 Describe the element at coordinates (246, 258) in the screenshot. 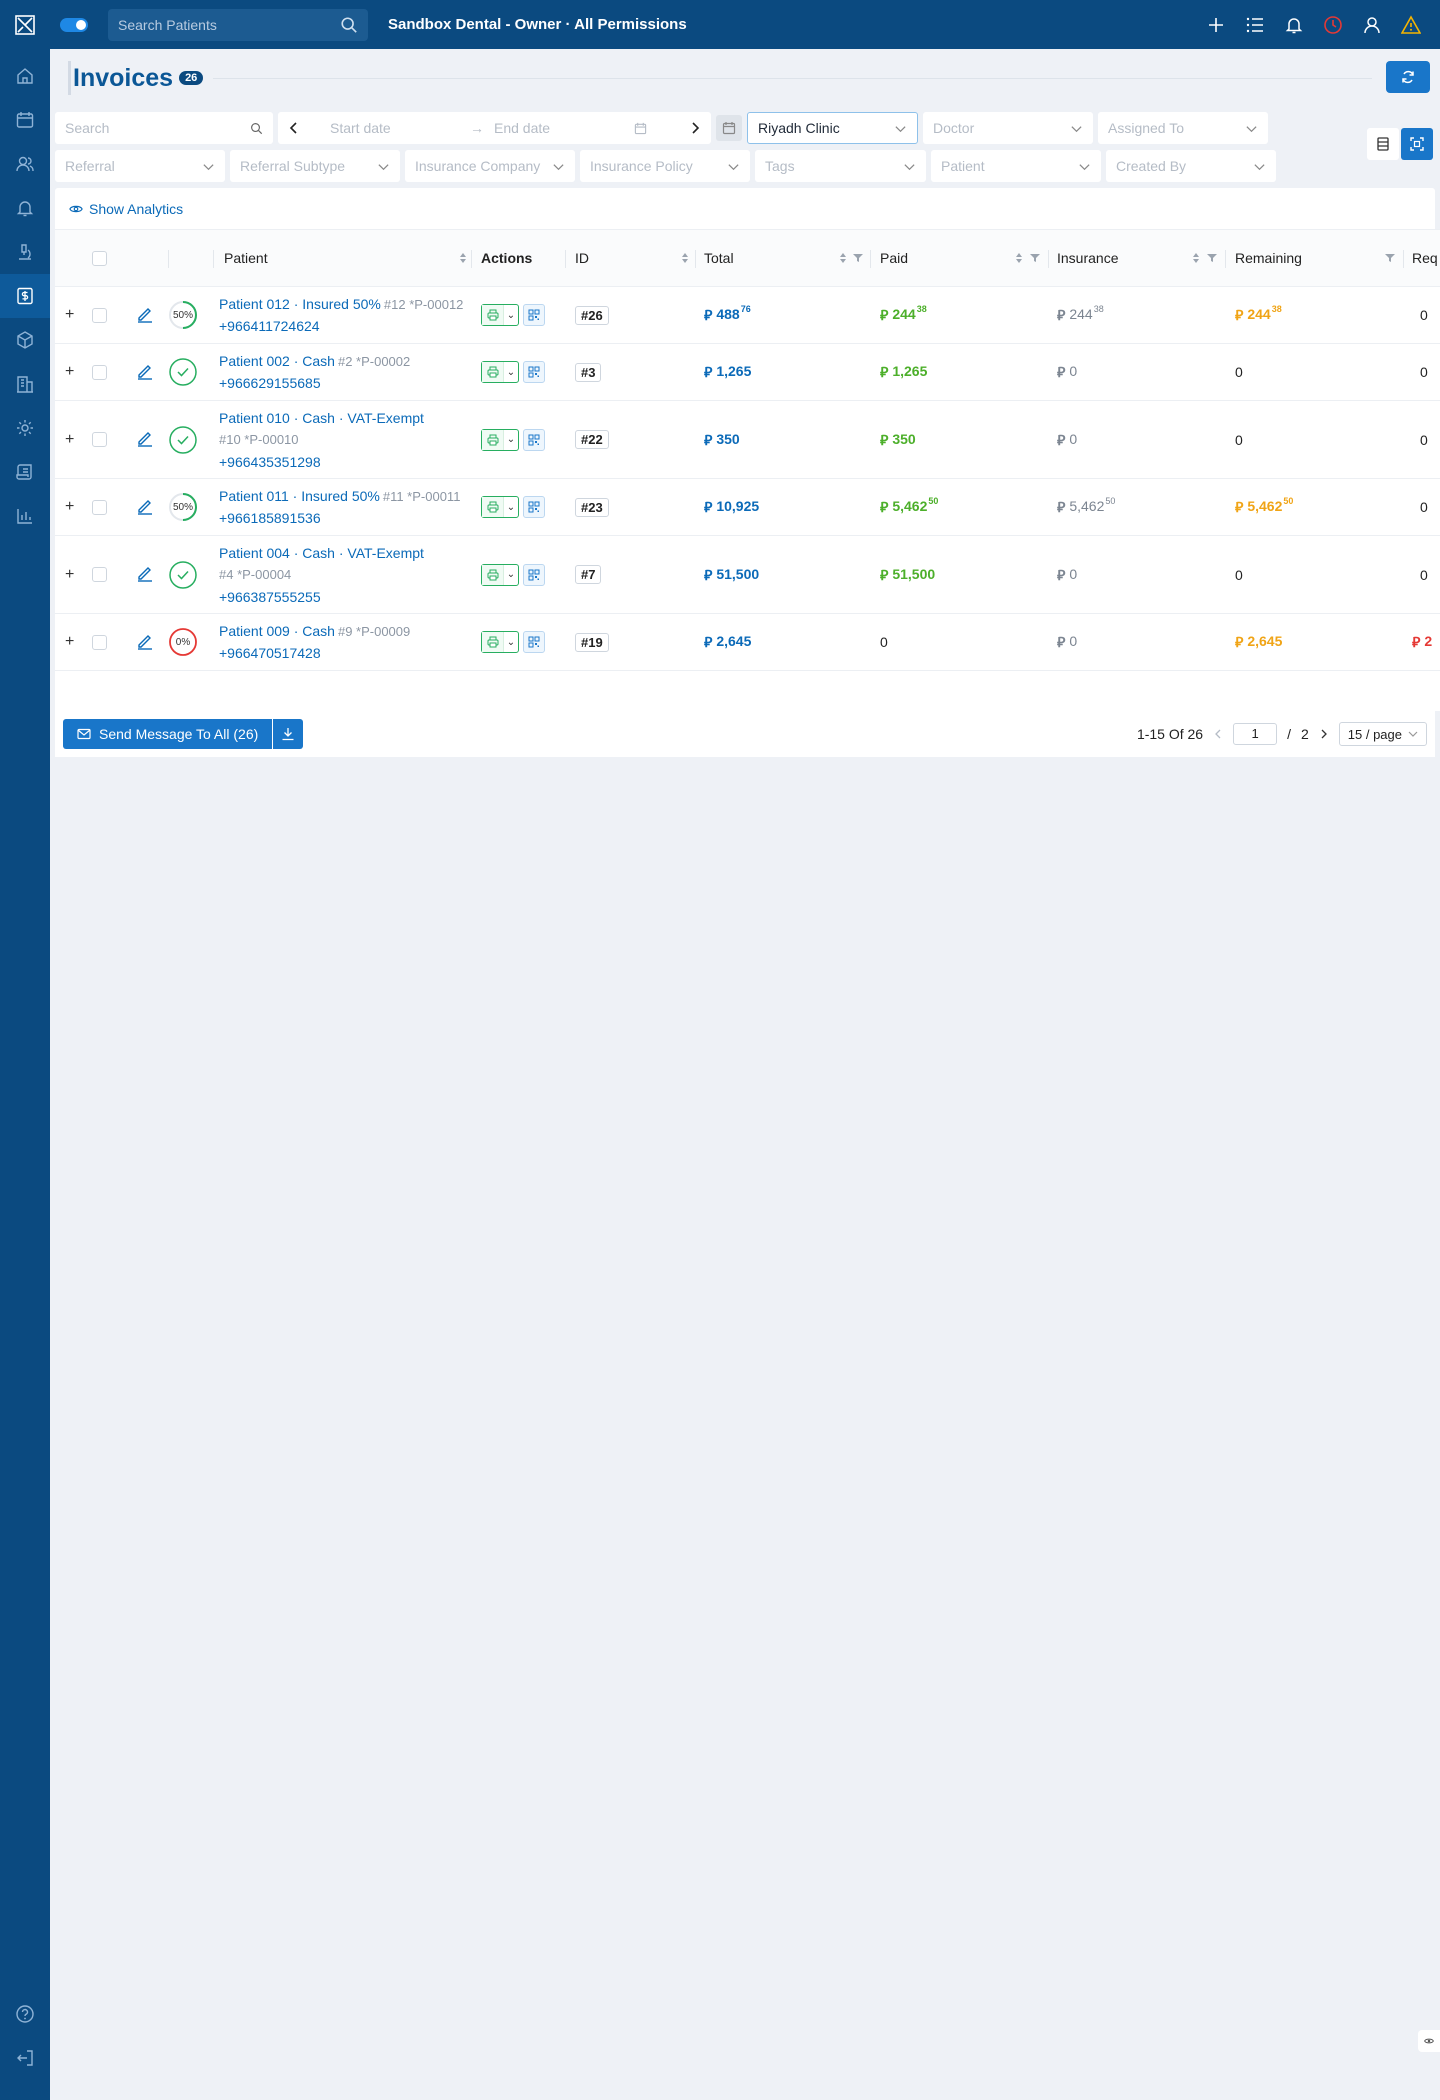

I see `column-patient: Patient` at that location.